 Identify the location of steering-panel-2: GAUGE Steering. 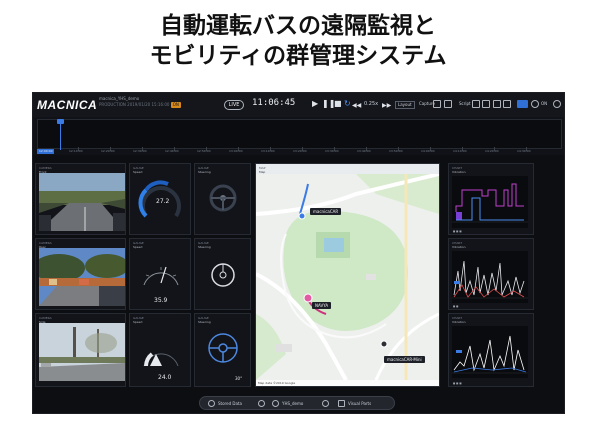
(222, 274).